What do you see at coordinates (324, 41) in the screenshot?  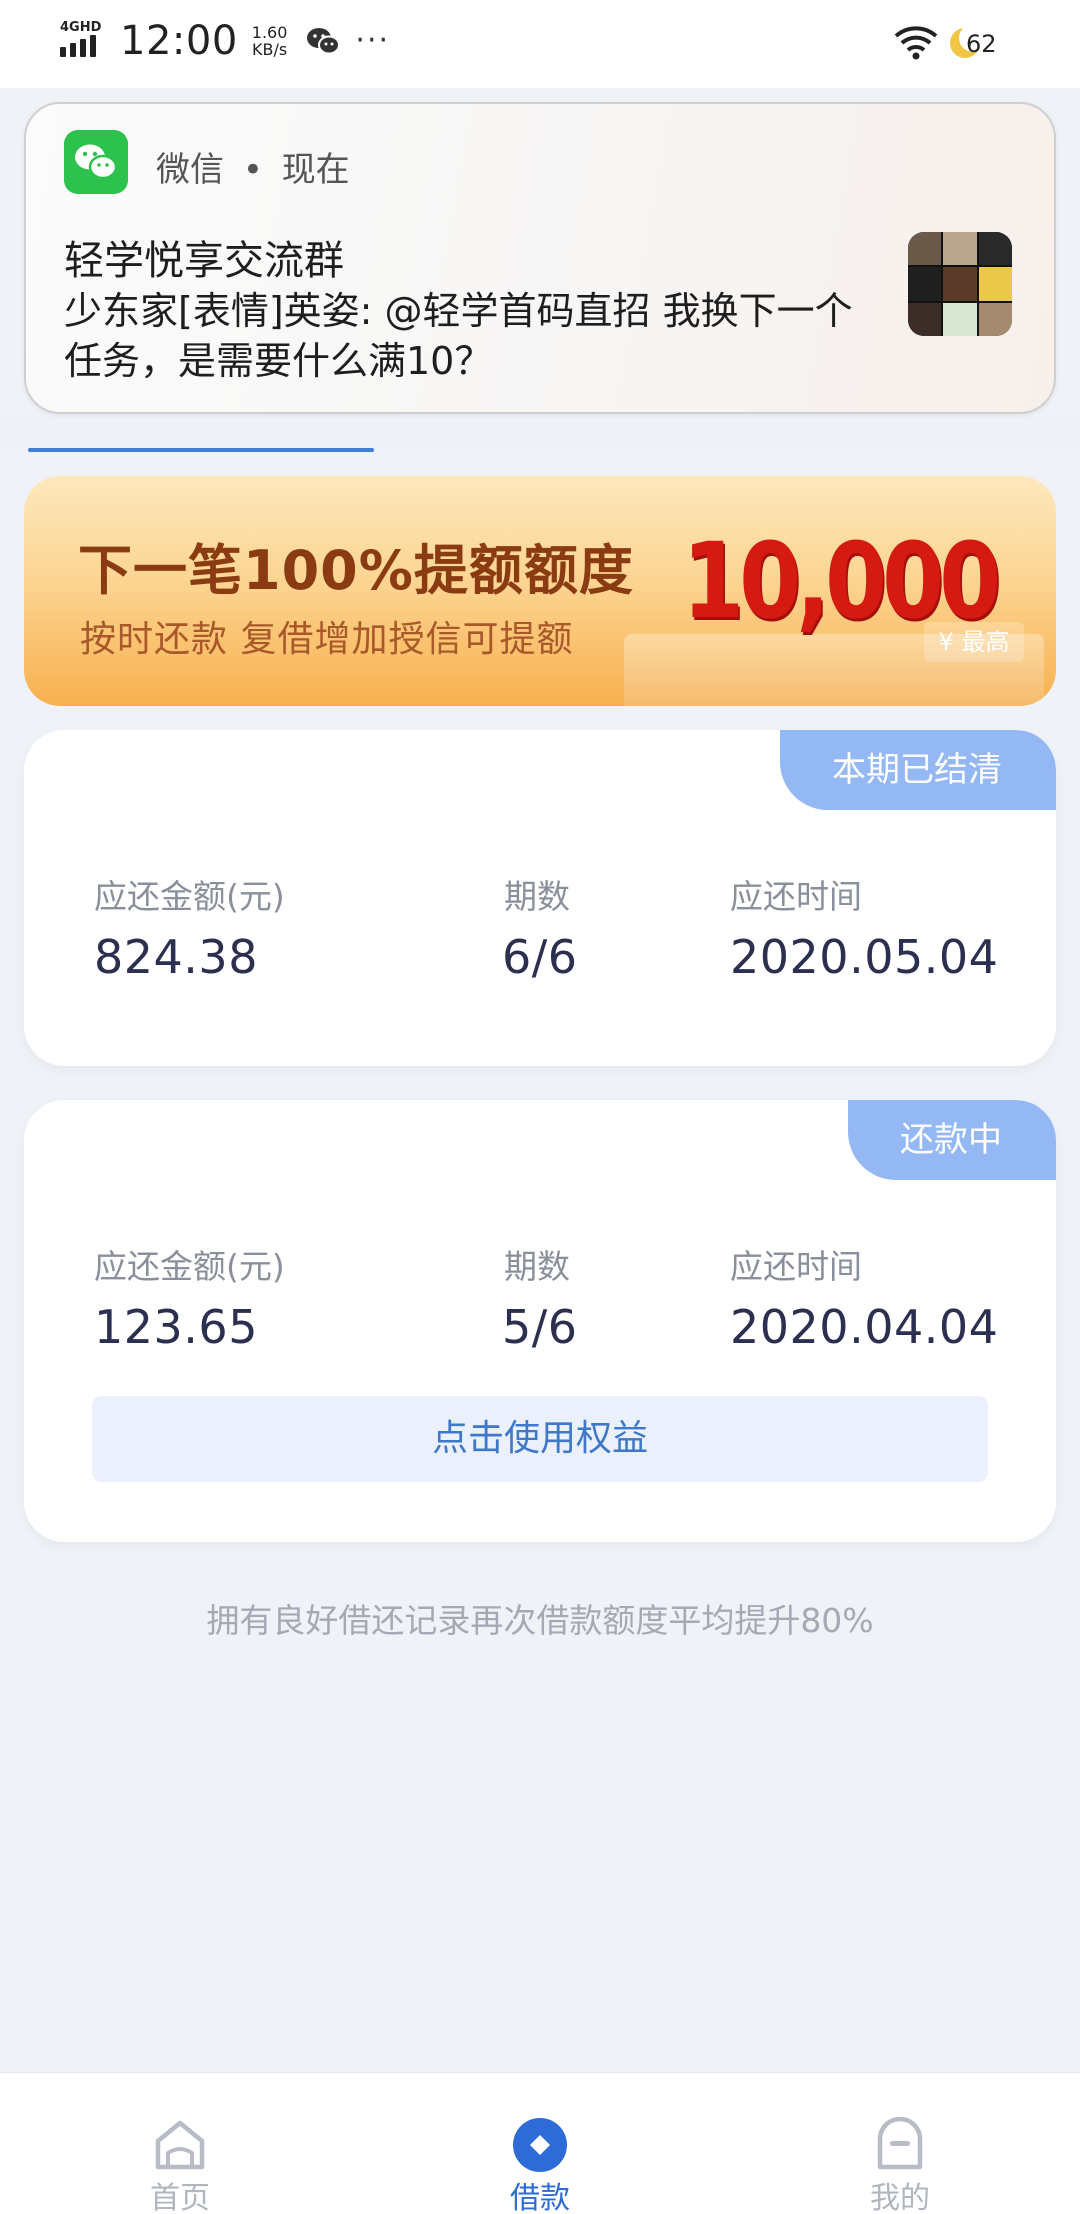 I see `wechat-status-icon` at bounding box center [324, 41].